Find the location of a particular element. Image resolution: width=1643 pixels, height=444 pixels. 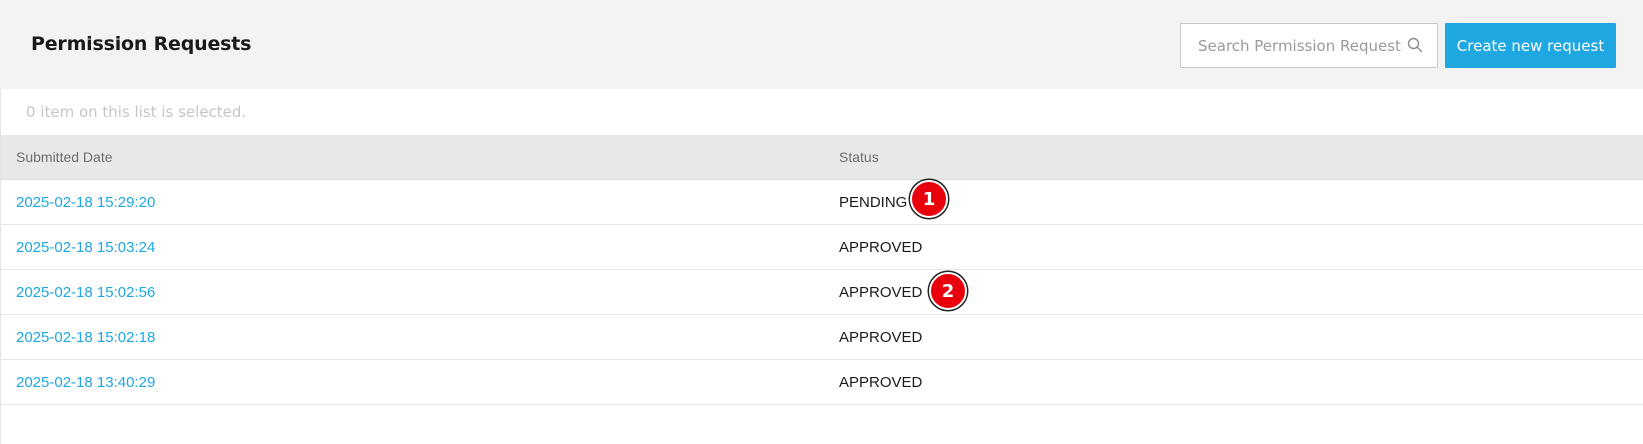

search-icon is located at coordinates (1415, 45).